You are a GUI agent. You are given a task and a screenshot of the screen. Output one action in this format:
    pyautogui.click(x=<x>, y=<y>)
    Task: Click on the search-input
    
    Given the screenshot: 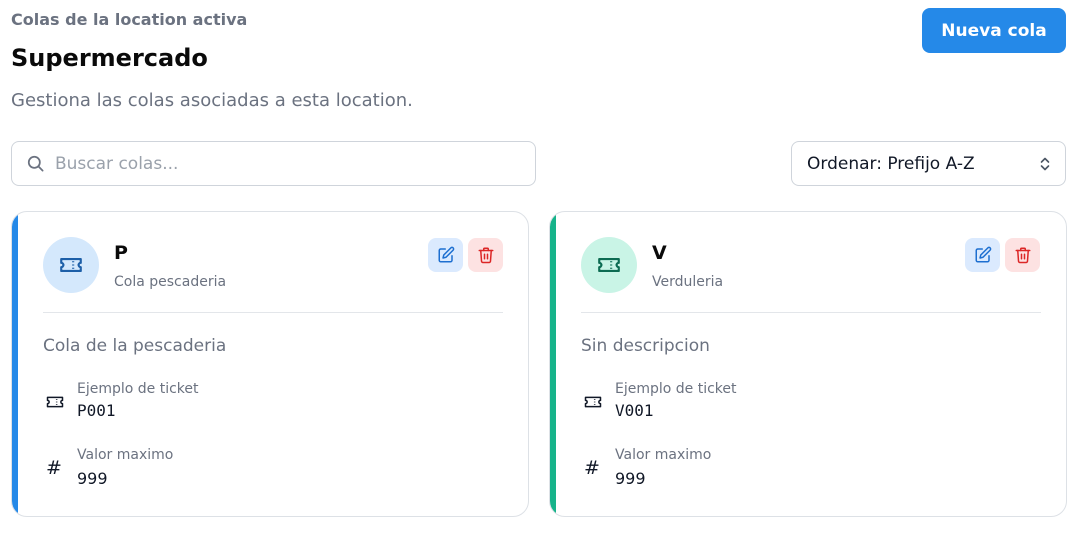 What is the action you would take?
    pyautogui.click(x=275, y=163)
    